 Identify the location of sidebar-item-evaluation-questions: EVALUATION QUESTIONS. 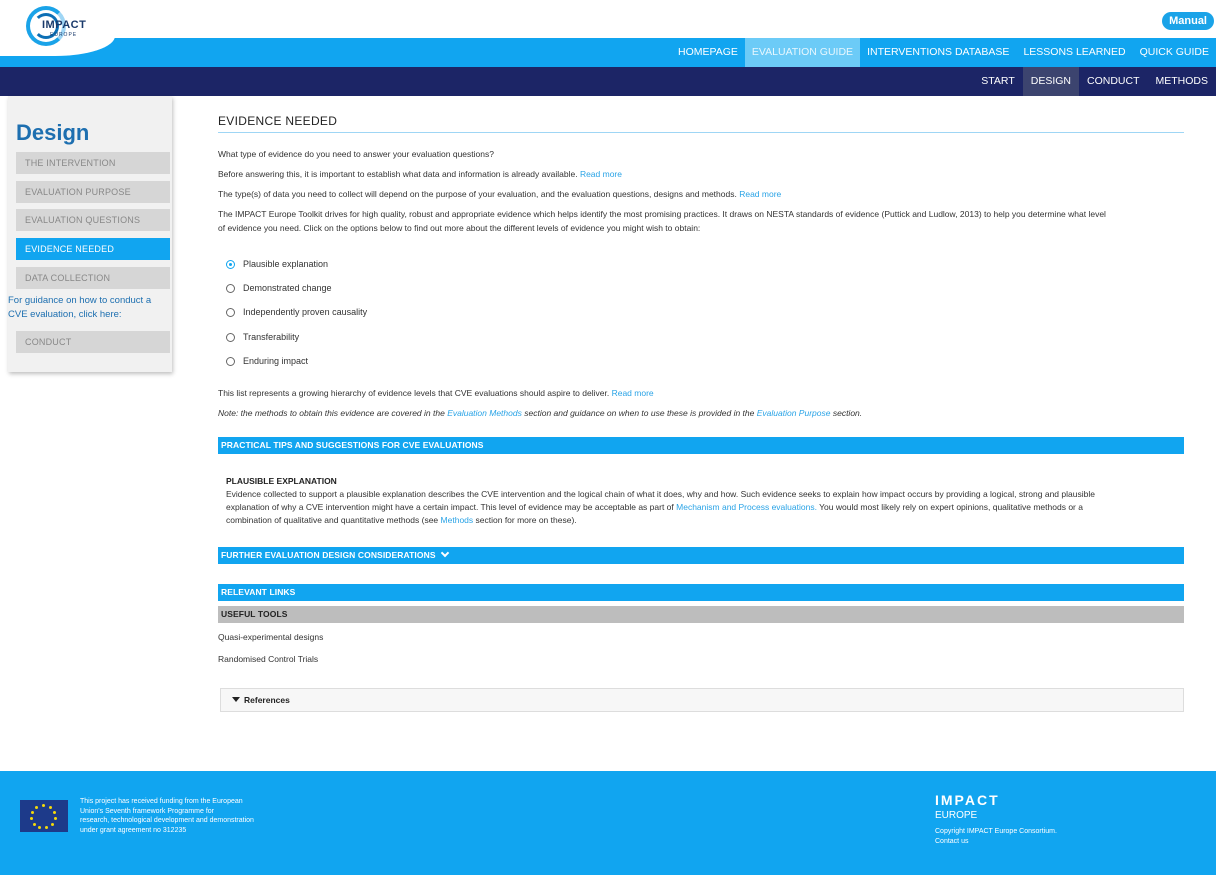
(93, 220).